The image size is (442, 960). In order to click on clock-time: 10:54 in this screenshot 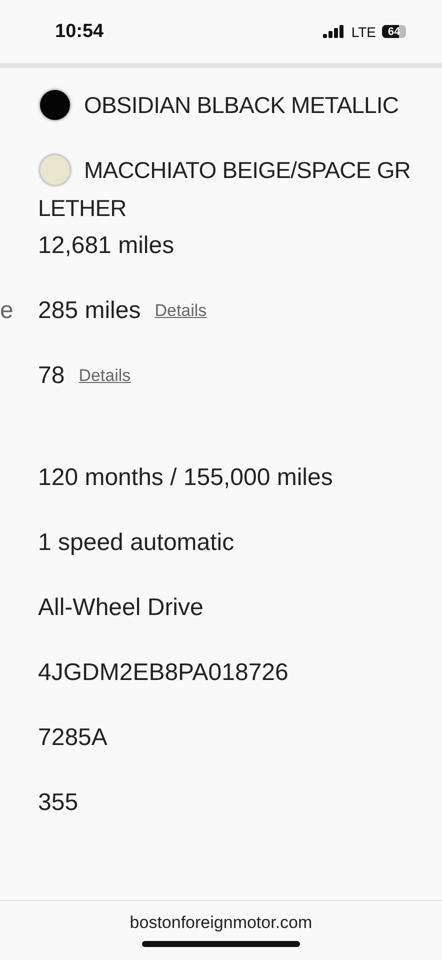, I will do `click(79, 31)`.